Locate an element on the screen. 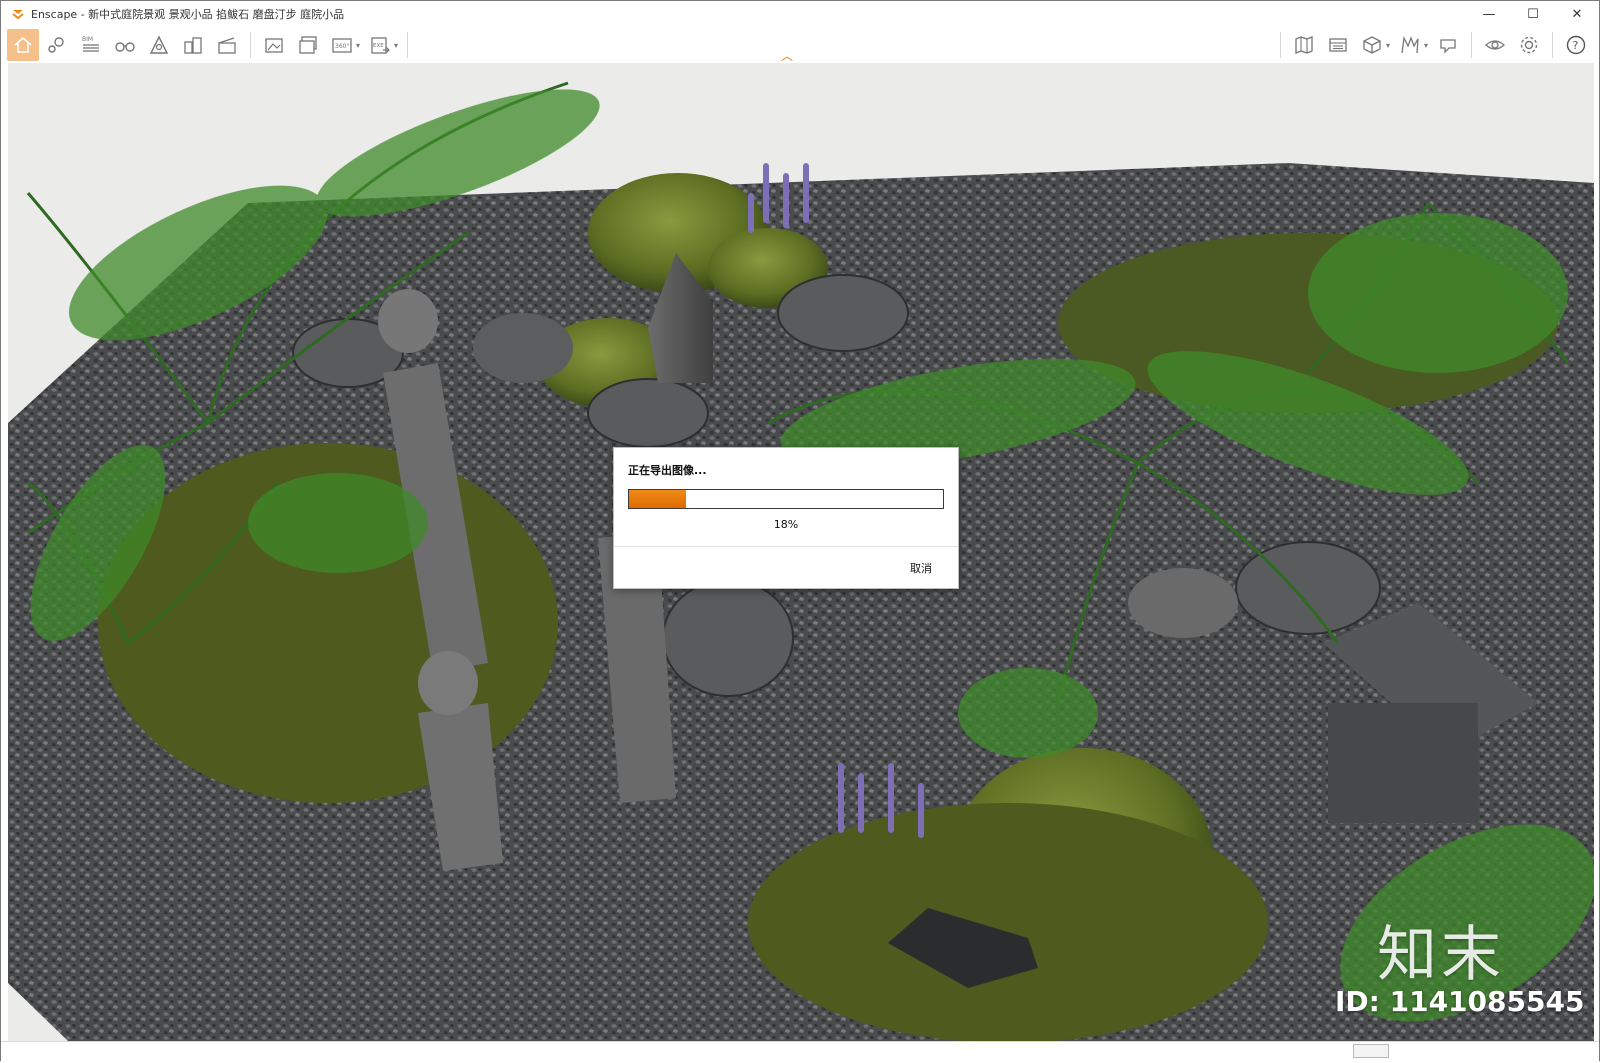 Image resolution: width=1600 pixels, height=1063 pixels. status-bar is located at coordinates (800, 1052).